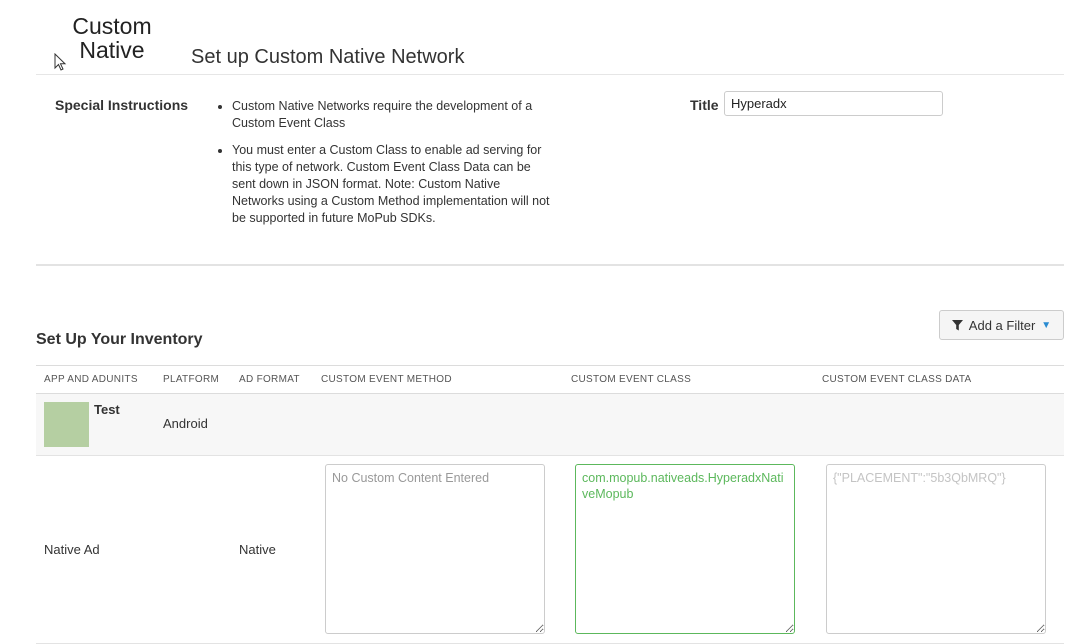 The width and height of the screenshot is (1088, 644). What do you see at coordinates (269, 379) in the screenshot?
I see `column-header: AD FORMAT` at bounding box center [269, 379].